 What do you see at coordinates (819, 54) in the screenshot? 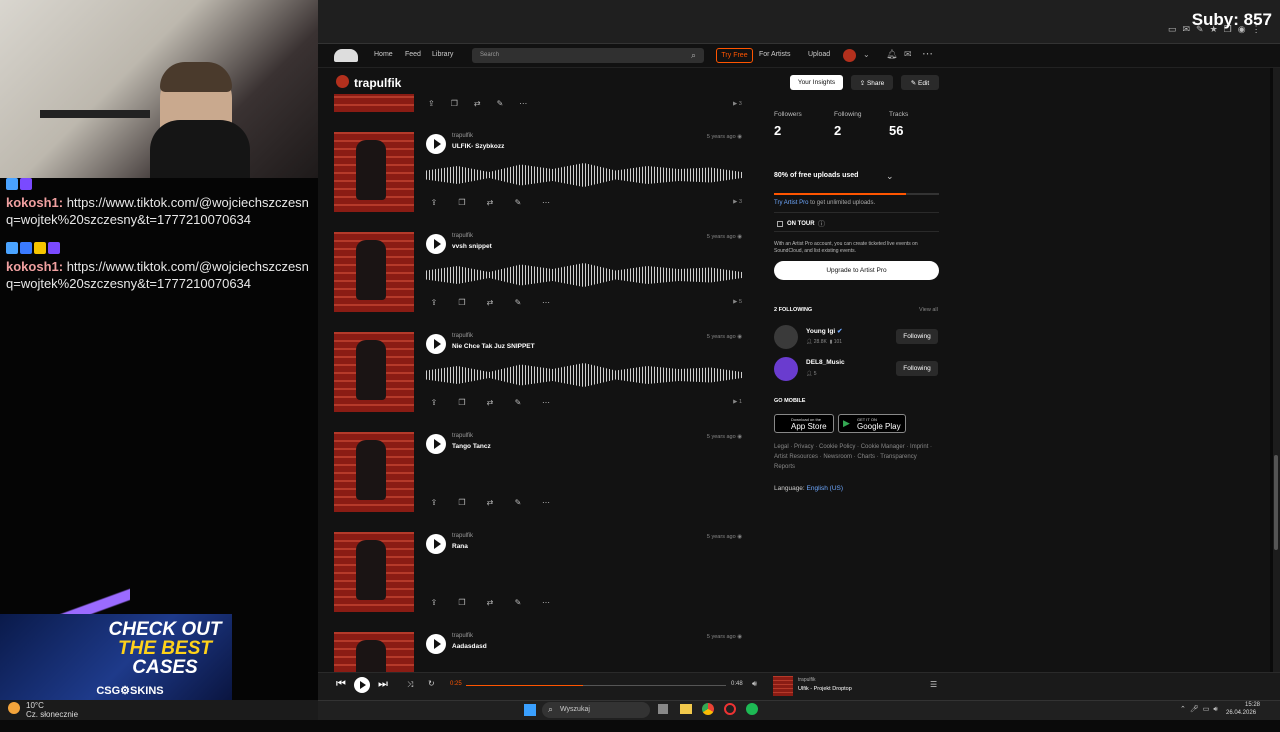
I see `nav-upload: Upload` at bounding box center [819, 54].